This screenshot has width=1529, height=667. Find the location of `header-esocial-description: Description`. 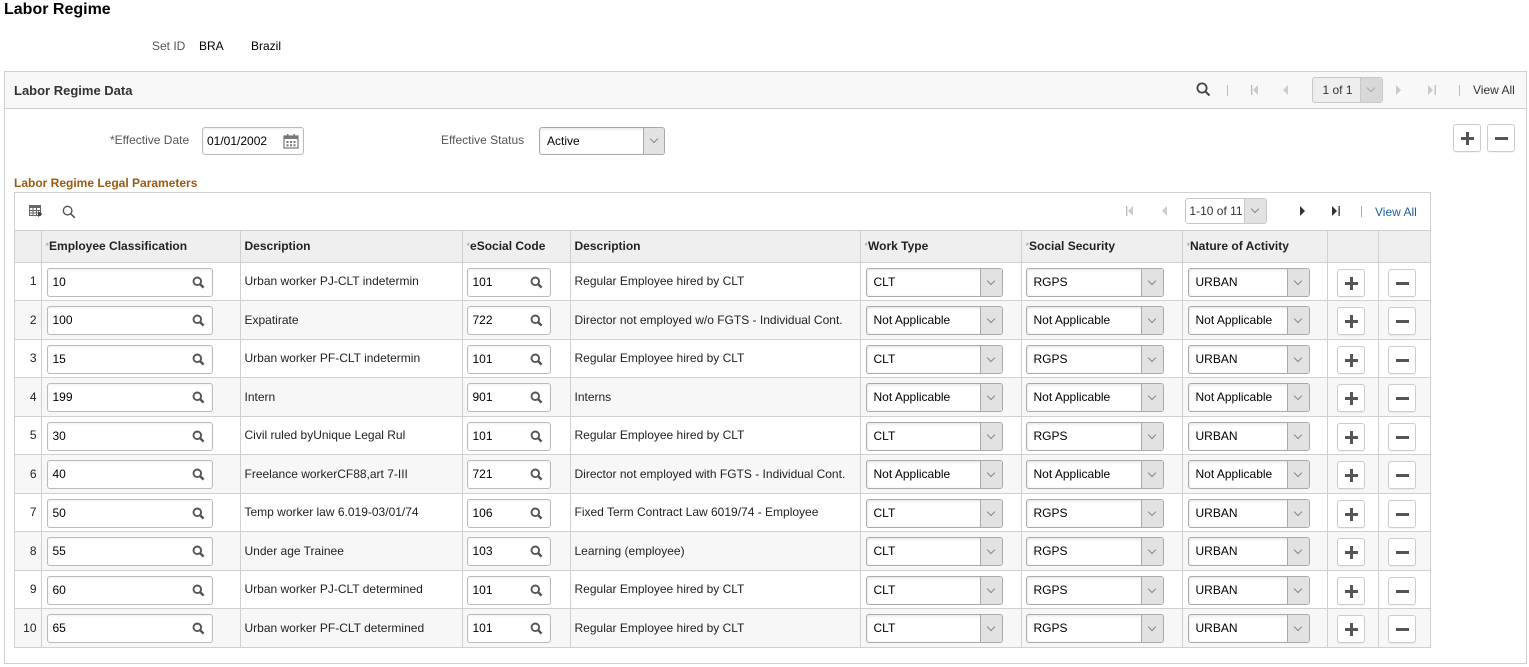

header-esocial-description: Description is located at coordinates (715, 247).